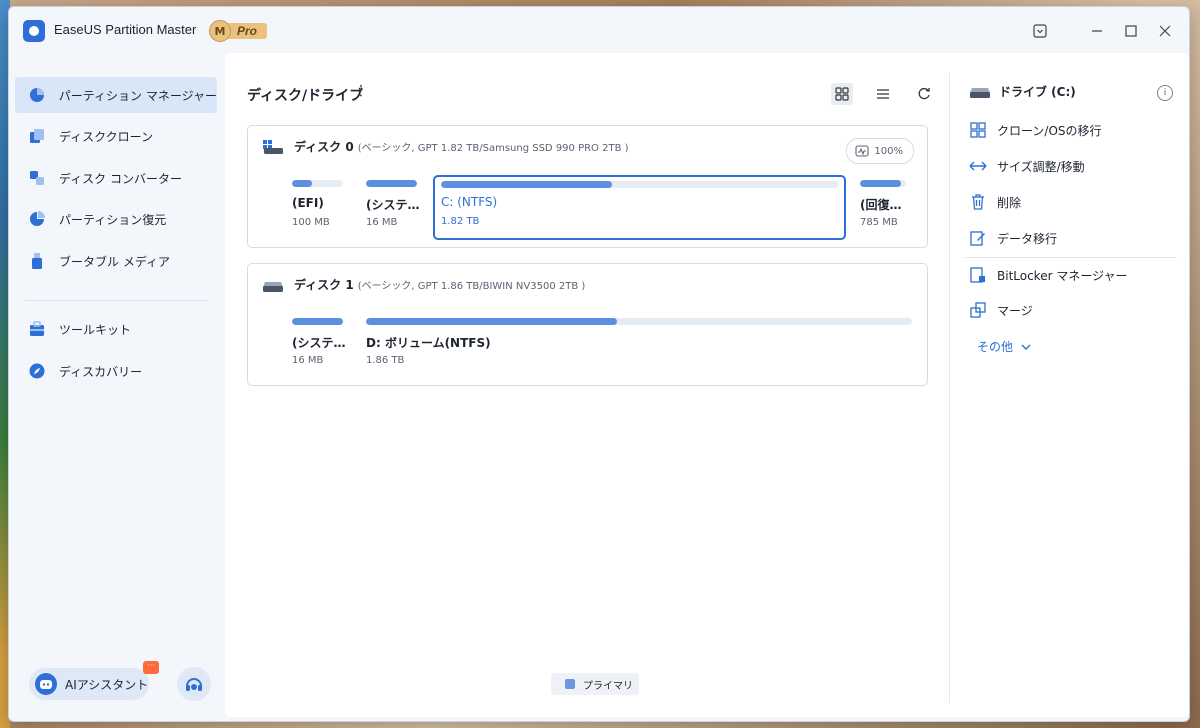 This screenshot has width=1200, height=728. I want to click on grid-icon, so click(842, 94).